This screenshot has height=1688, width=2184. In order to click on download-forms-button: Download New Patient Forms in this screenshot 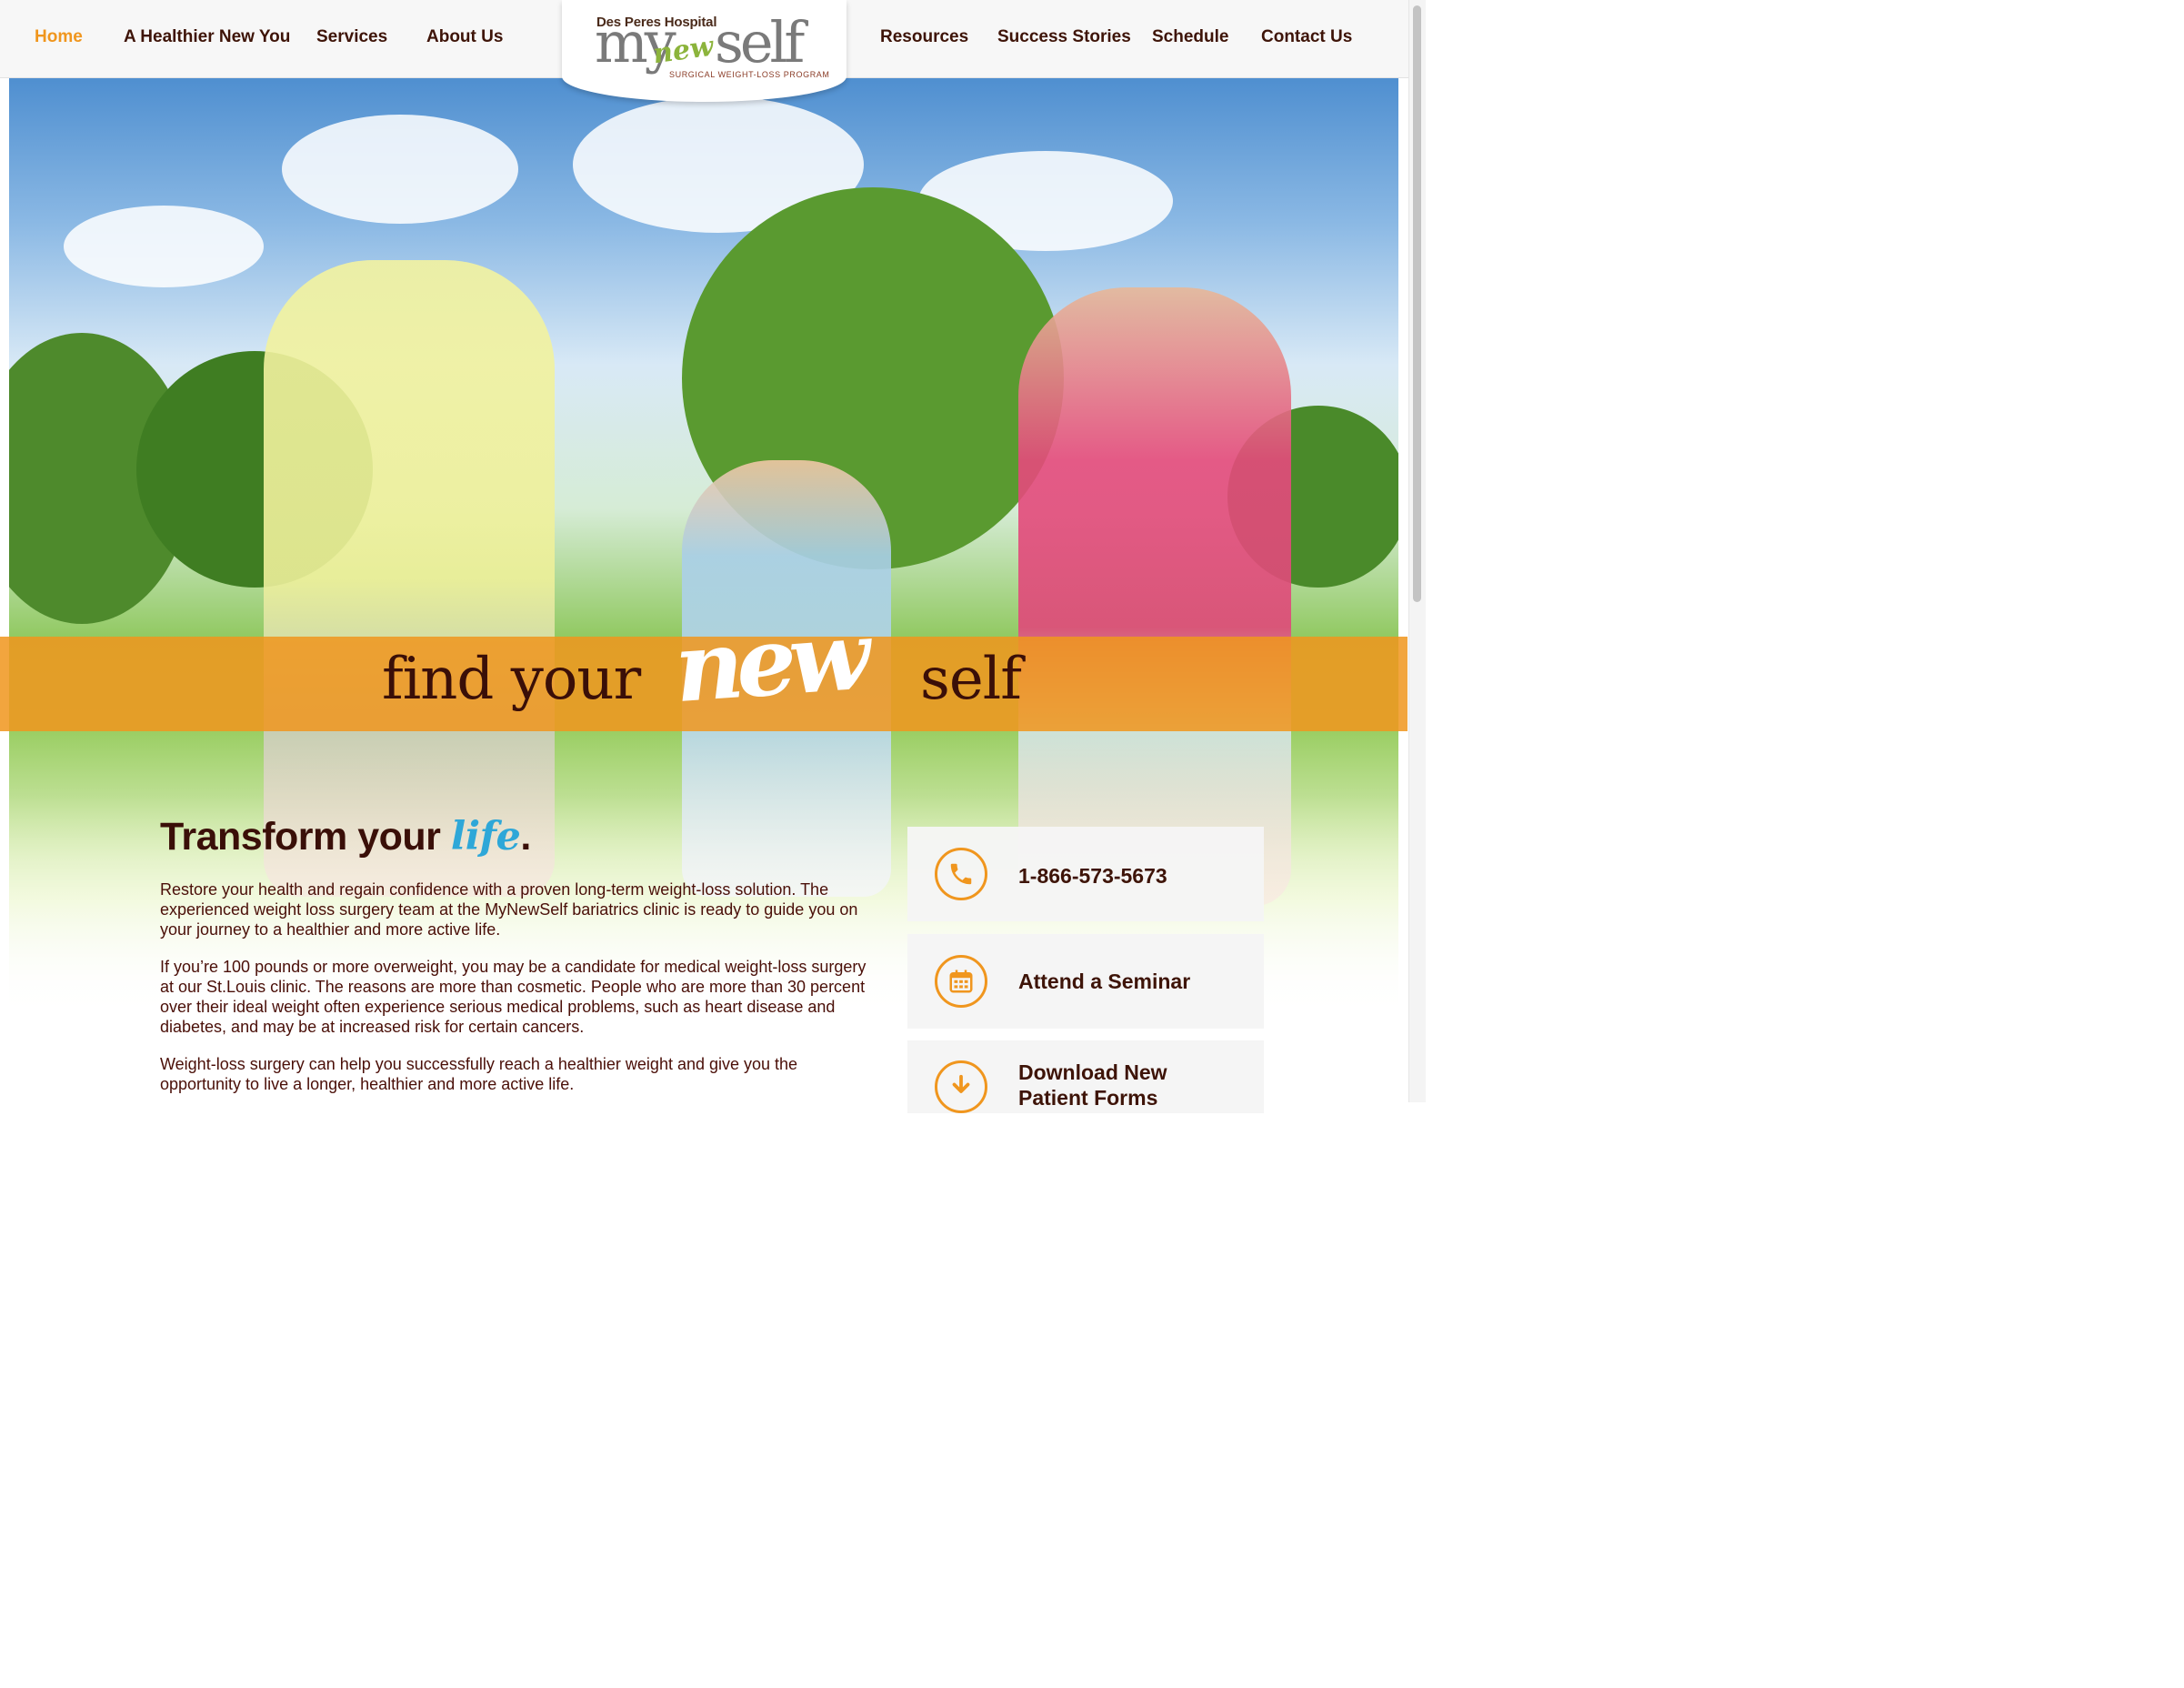, I will do `click(1085, 1076)`.